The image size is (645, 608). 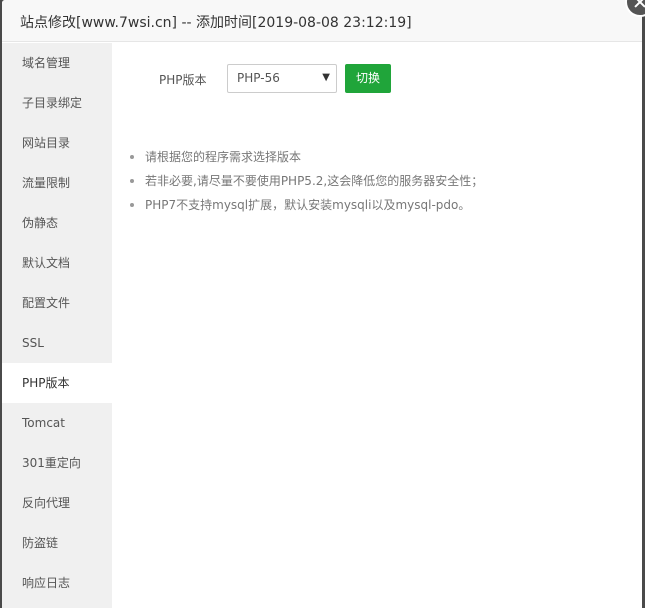 What do you see at coordinates (57, 143) in the screenshot?
I see `sidebar-item-site-directory: 网站目录` at bounding box center [57, 143].